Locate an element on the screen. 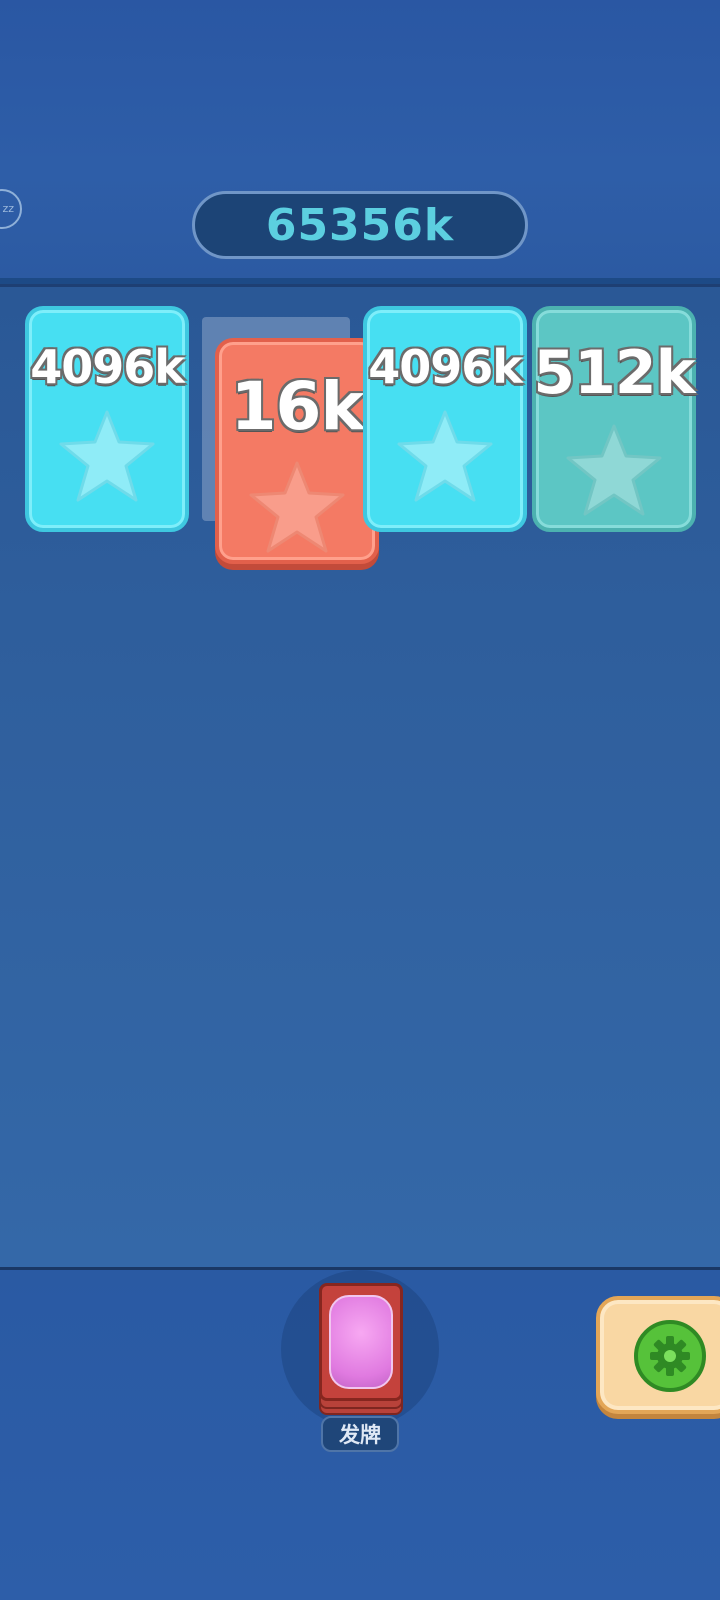 The width and height of the screenshot is (720, 1600). settings-button is located at coordinates (658, 1355).